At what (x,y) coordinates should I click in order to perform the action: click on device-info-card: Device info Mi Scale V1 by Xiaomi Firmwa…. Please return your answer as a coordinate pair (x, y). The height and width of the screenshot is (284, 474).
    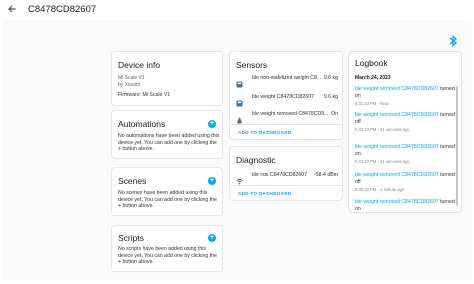
    Looking at the image, I should click on (167, 78).